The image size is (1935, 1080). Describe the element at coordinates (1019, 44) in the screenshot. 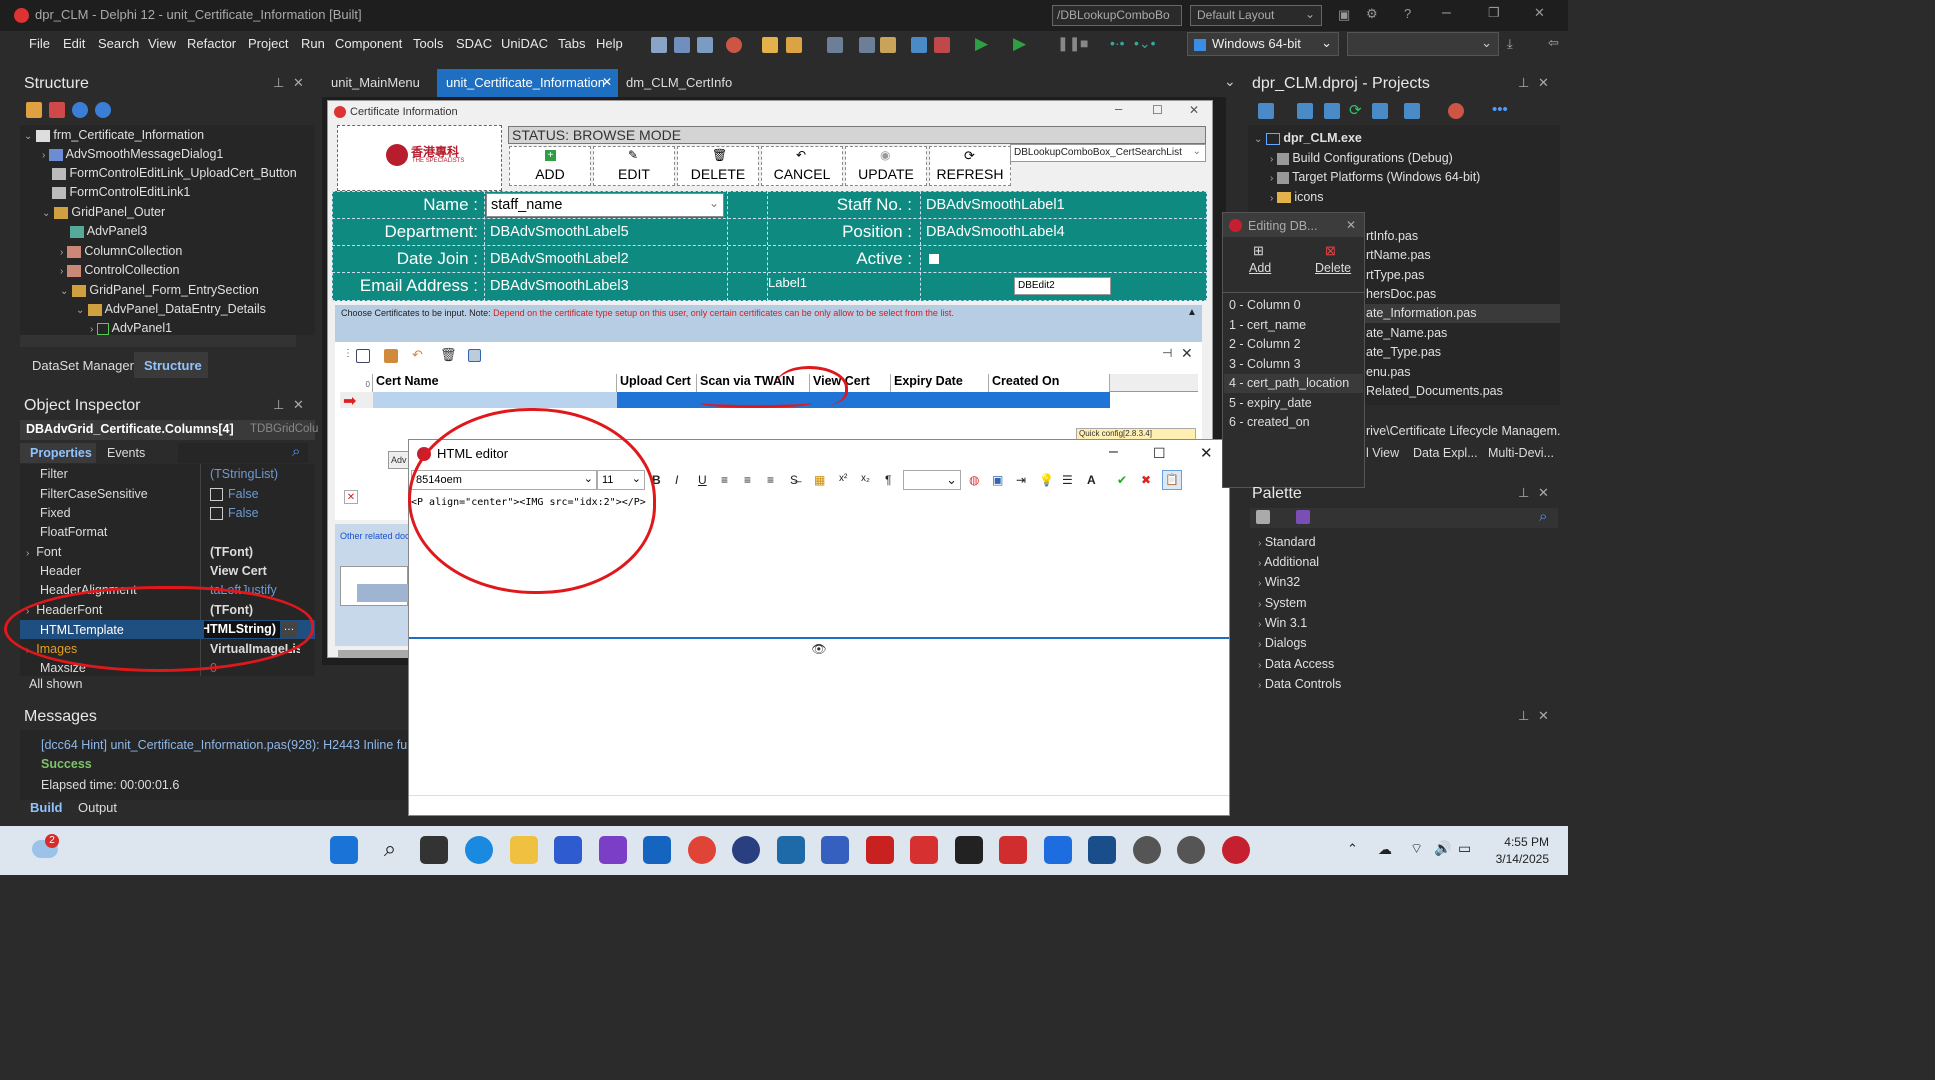

I see `run-without-debug-icon: ▶` at that location.